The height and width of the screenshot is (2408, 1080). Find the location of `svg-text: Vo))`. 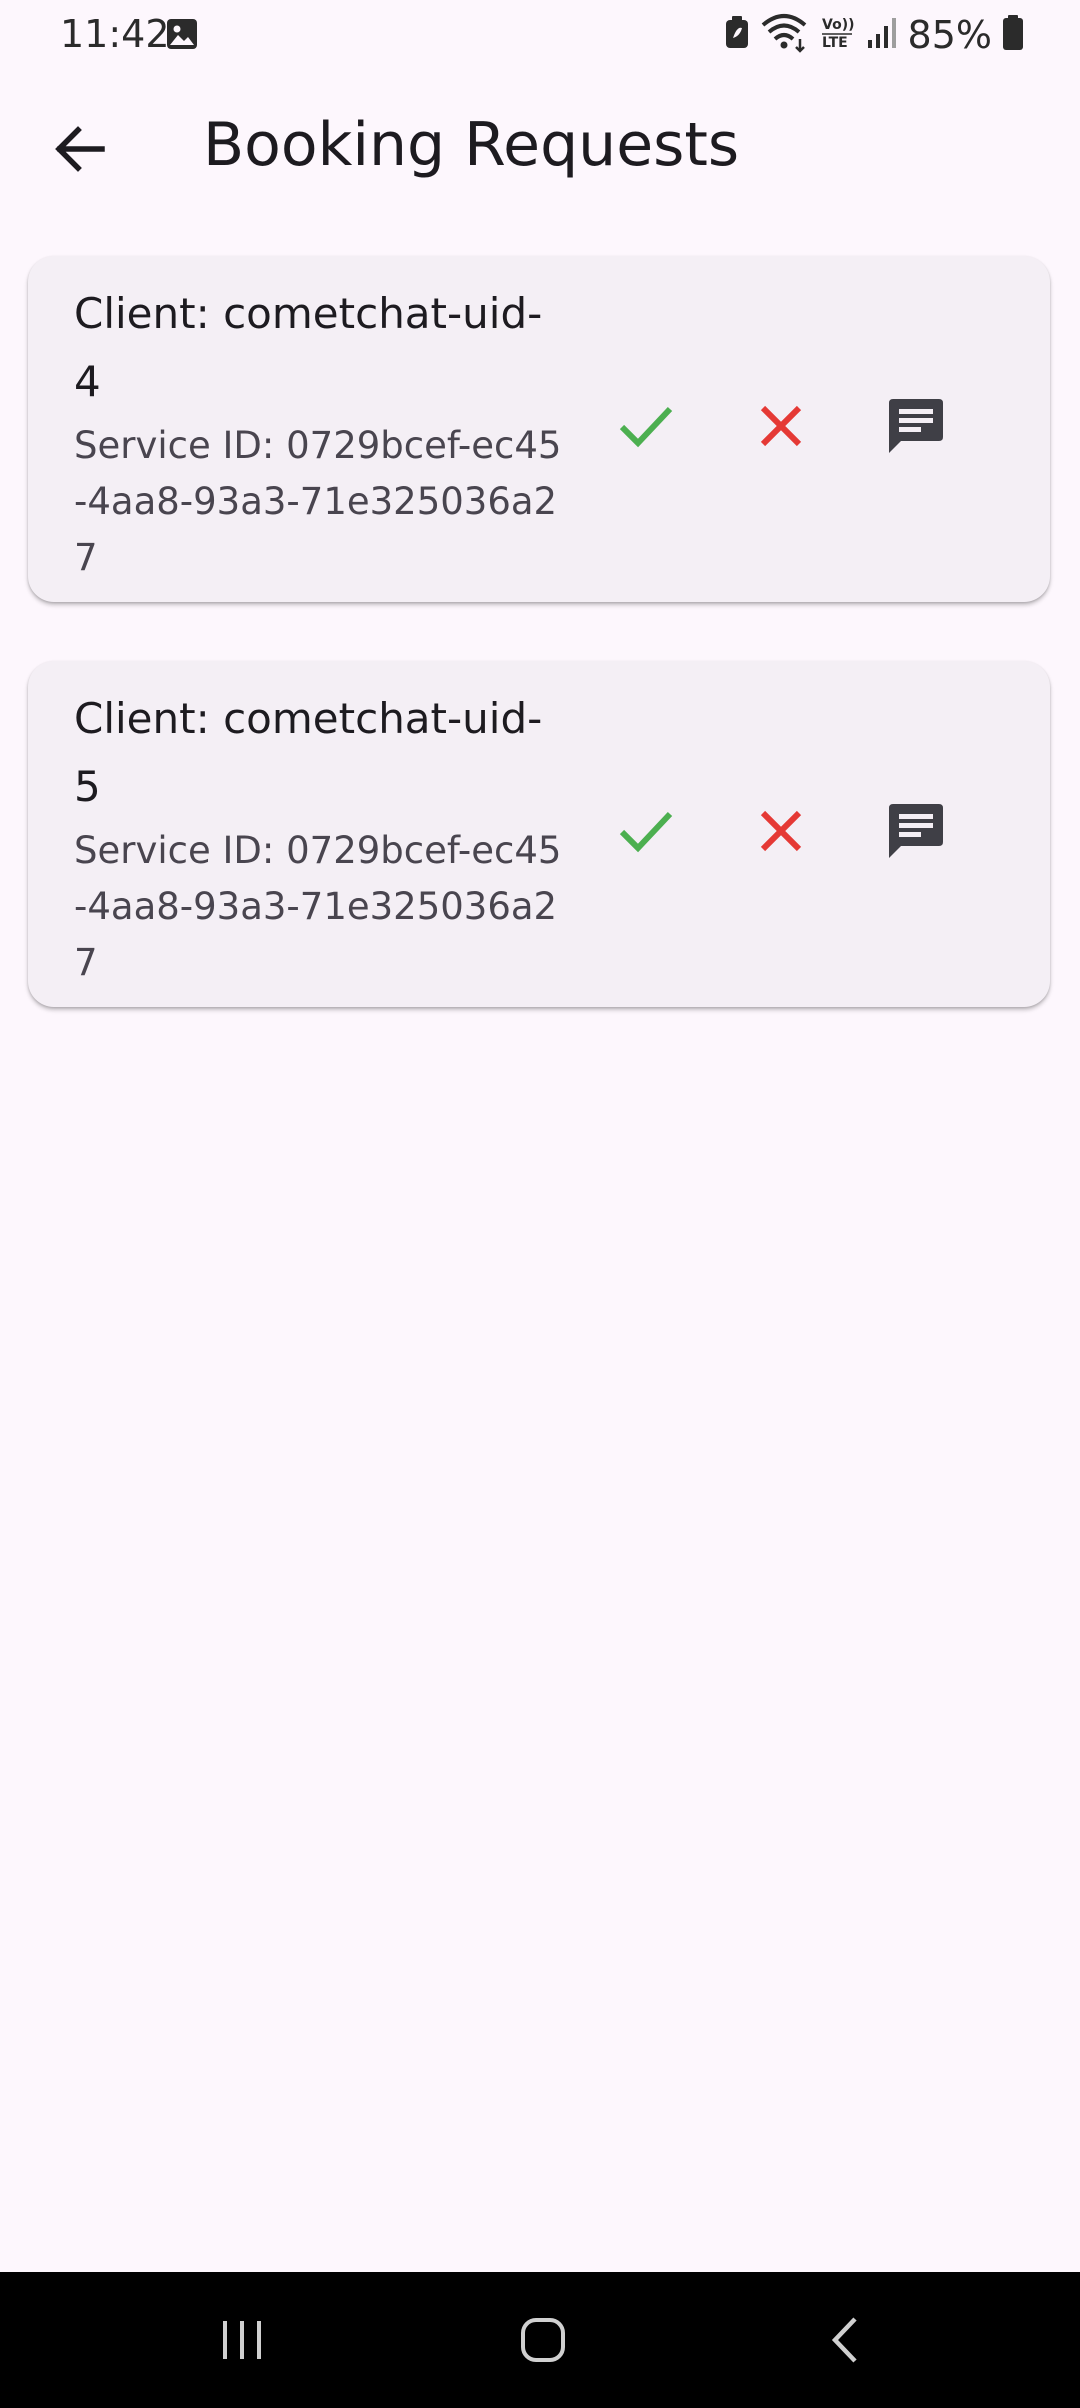

svg-text: Vo)) is located at coordinates (838, 25).